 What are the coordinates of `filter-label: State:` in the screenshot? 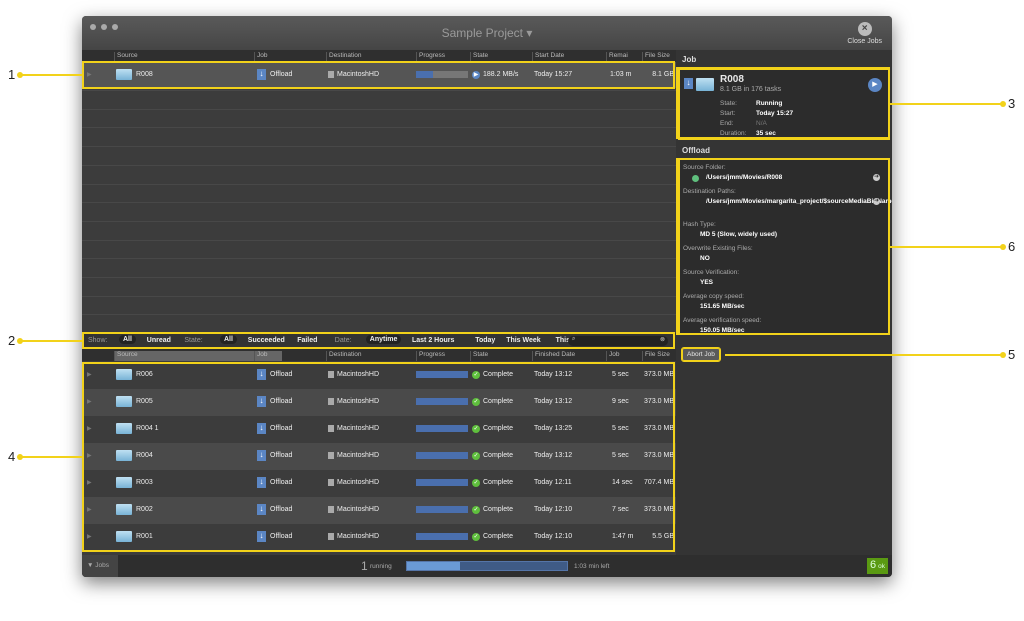 It's located at (193, 340).